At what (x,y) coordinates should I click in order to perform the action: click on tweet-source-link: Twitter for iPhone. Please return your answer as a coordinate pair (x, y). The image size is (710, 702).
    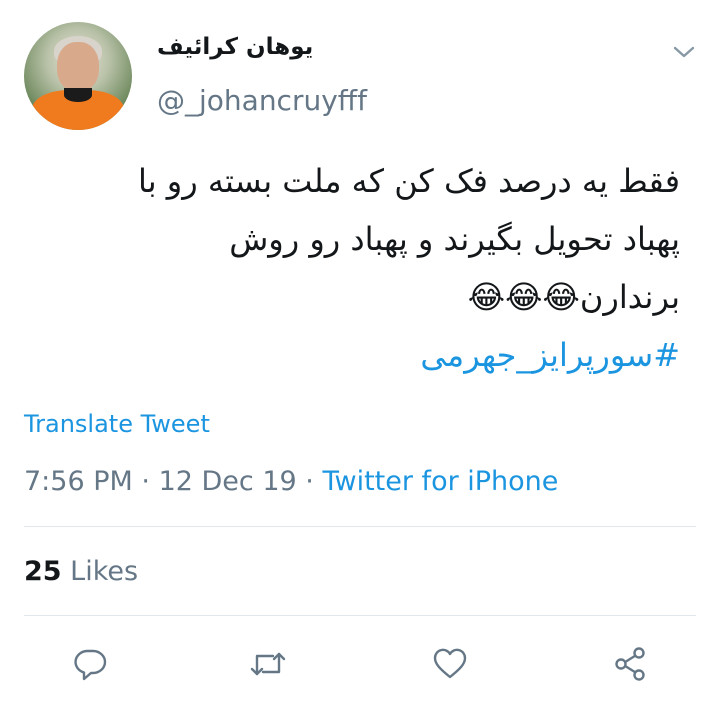
    Looking at the image, I should click on (440, 481).